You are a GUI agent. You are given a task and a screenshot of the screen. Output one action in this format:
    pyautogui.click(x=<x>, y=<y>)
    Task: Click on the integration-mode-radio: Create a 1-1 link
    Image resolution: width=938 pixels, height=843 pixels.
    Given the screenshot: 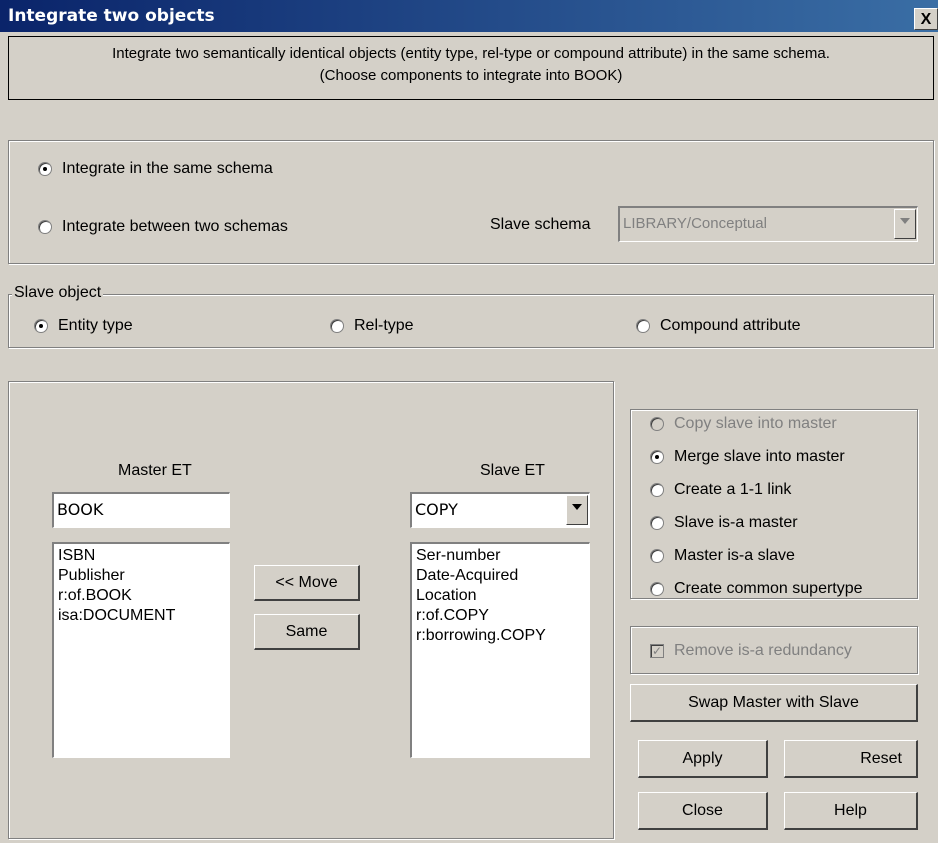 What is the action you would take?
    pyautogui.click(x=720, y=490)
    